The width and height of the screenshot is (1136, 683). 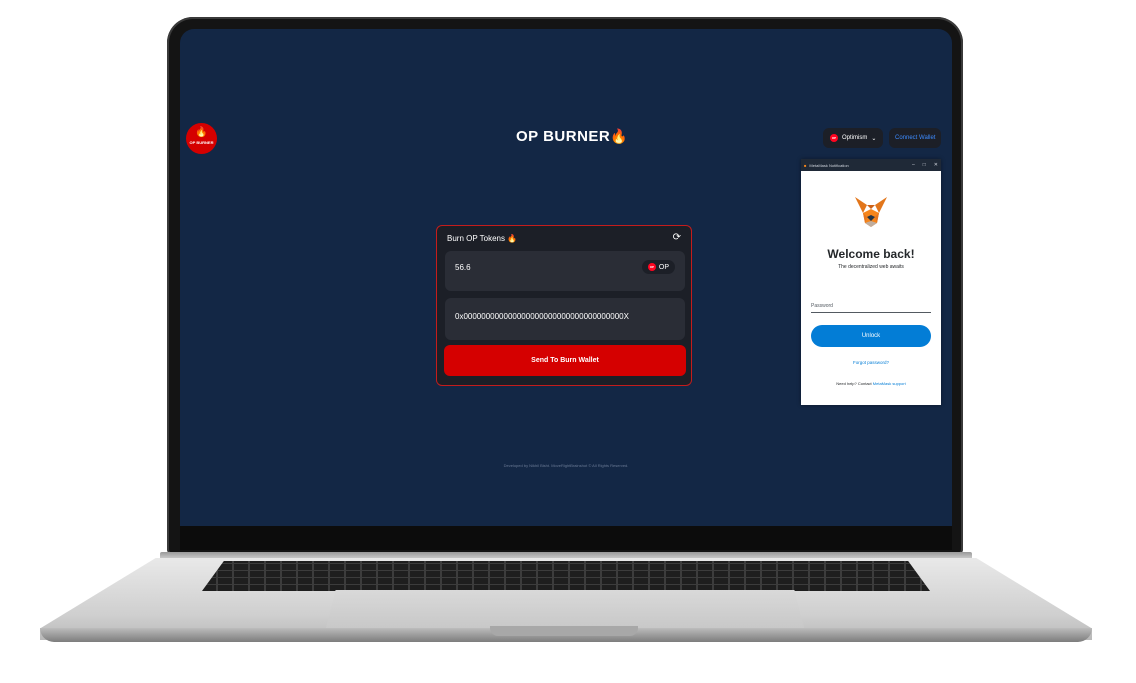 I want to click on laptop-chin, so click(x=566, y=538).